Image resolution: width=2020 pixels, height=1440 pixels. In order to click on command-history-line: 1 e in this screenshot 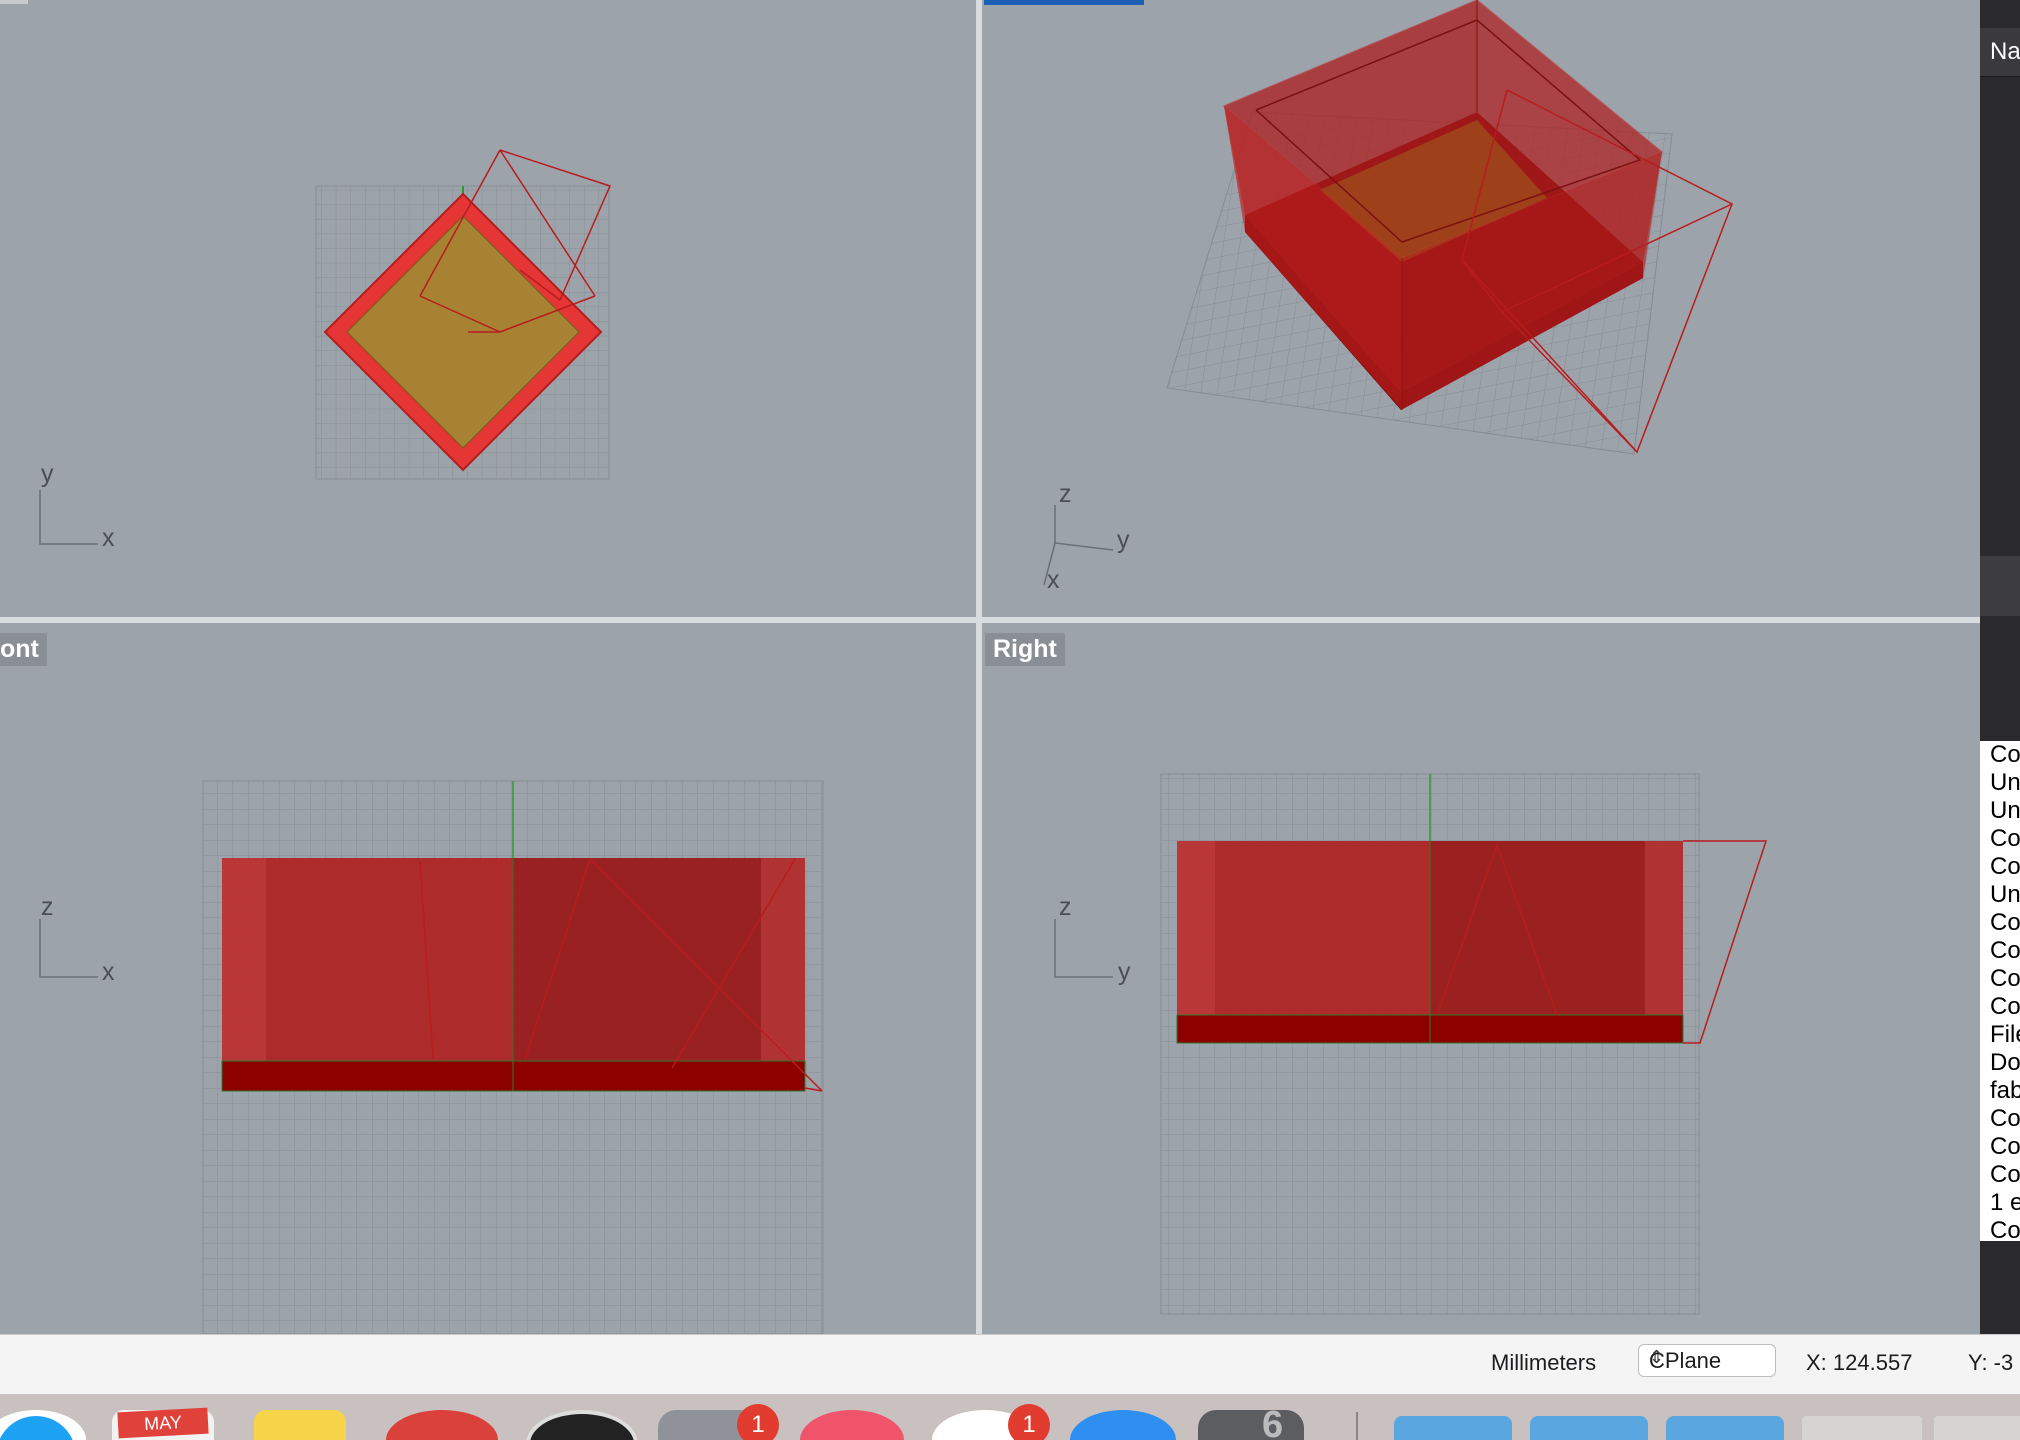, I will do `click(2005, 1202)`.